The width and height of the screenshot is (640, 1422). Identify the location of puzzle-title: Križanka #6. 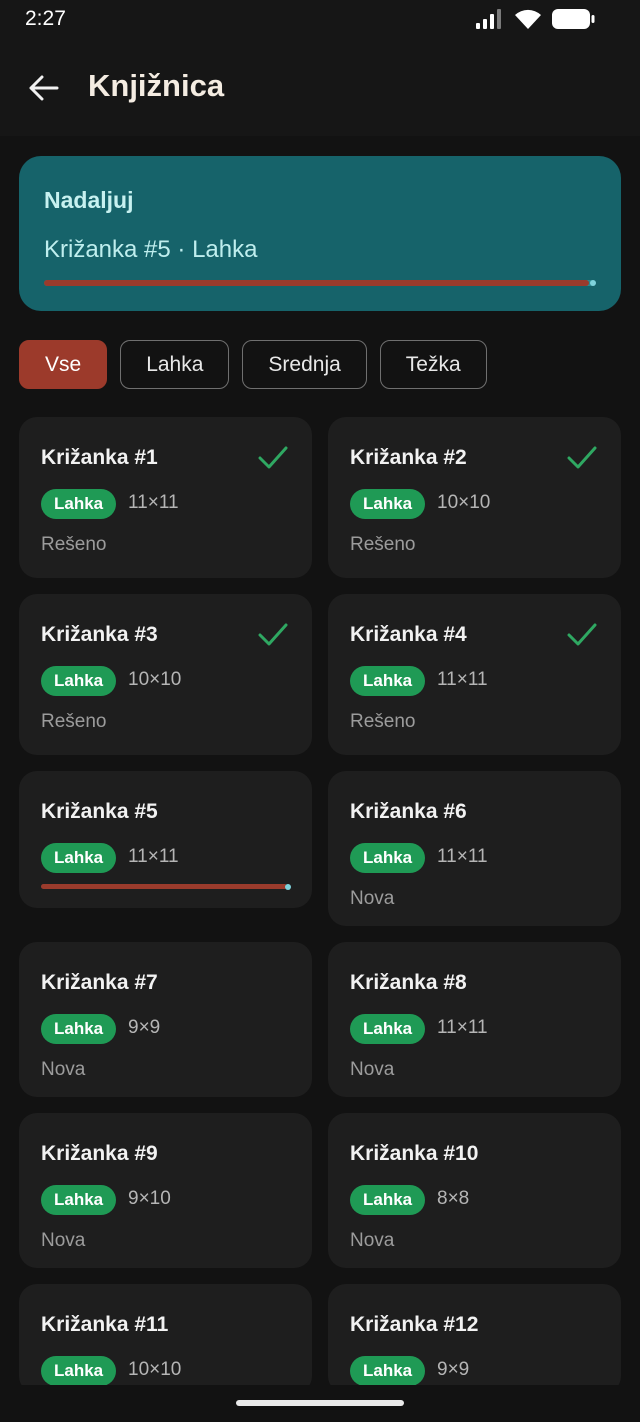
(408, 811).